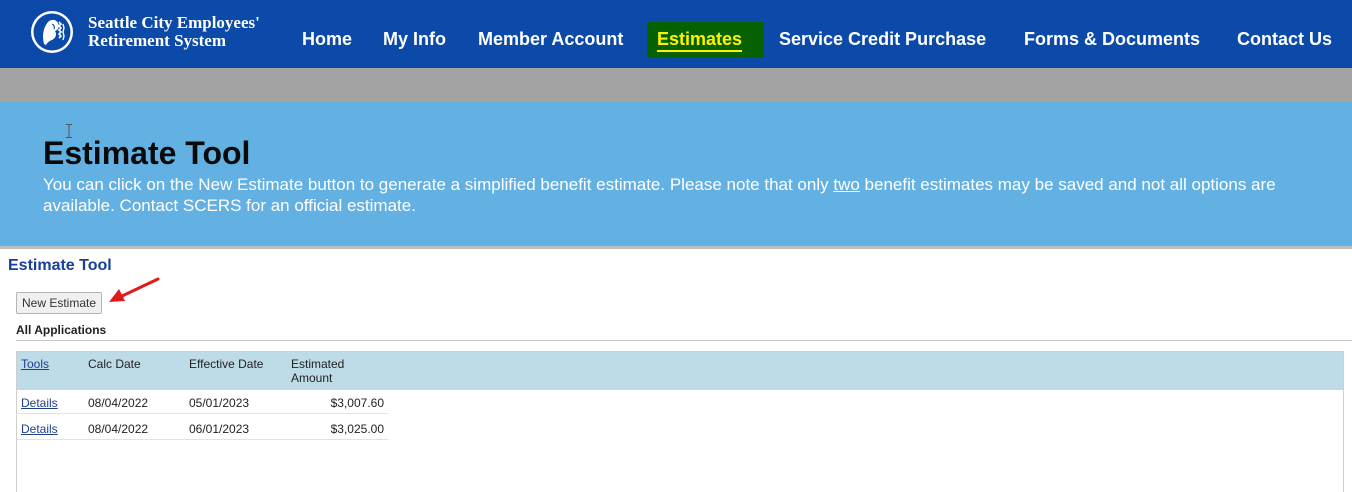 The image size is (1352, 492). Describe the element at coordinates (846, 184) in the screenshot. I see `banner-text-emphasis: two` at that location.